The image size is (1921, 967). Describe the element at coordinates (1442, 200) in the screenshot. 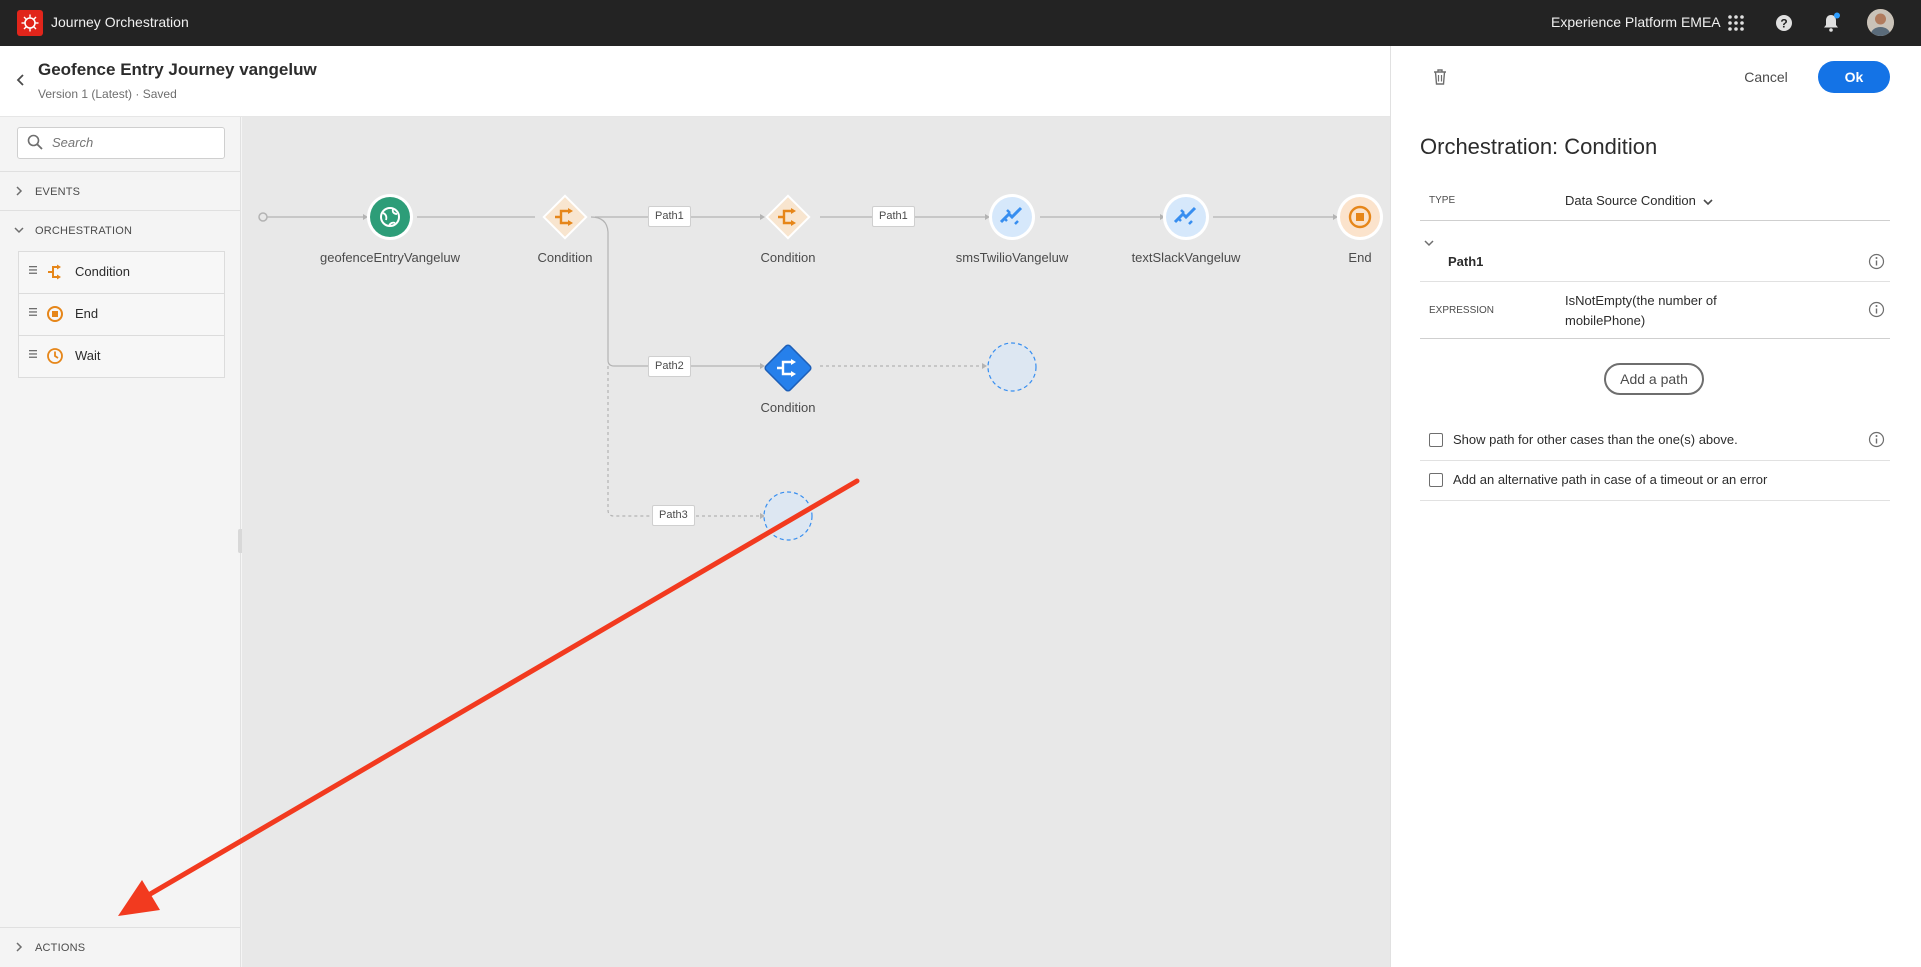

I see `type-label: TYPE` at that location.